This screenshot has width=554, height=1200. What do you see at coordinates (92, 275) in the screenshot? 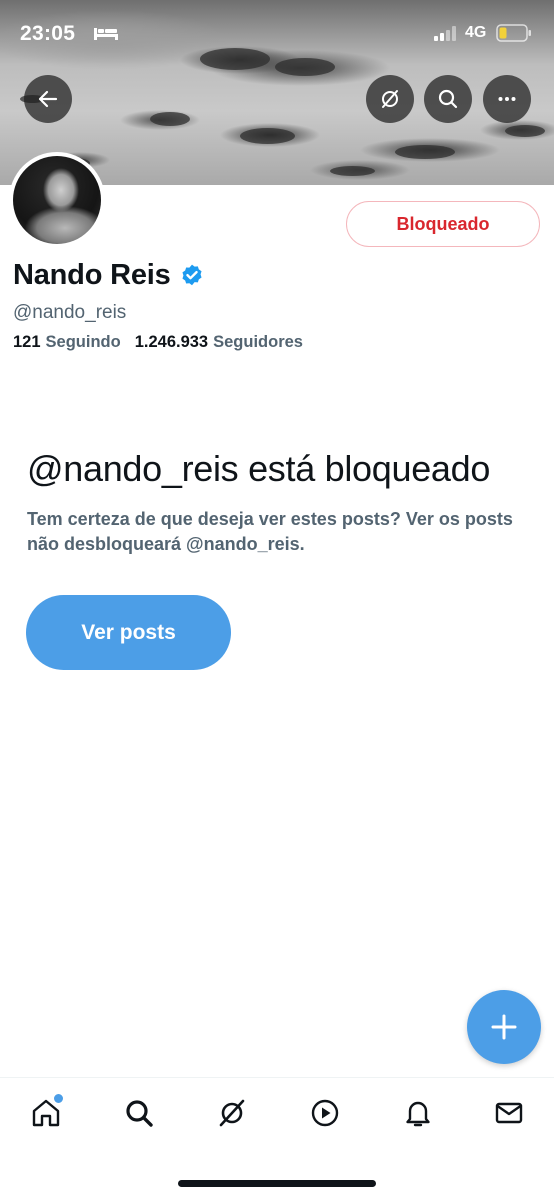
I see `display-name: Nando Reis` at bounding box center [92, 275].